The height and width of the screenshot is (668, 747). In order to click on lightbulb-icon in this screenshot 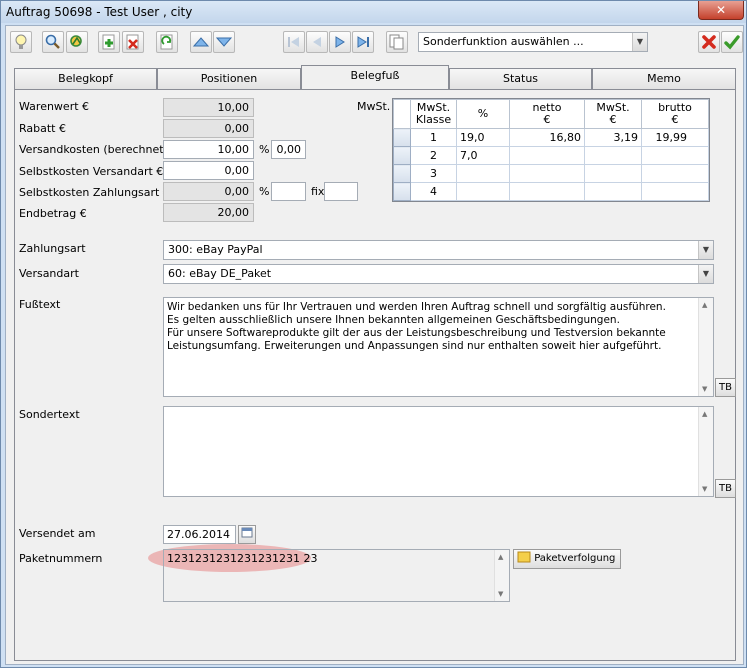, I will do `click(21, 42)`.